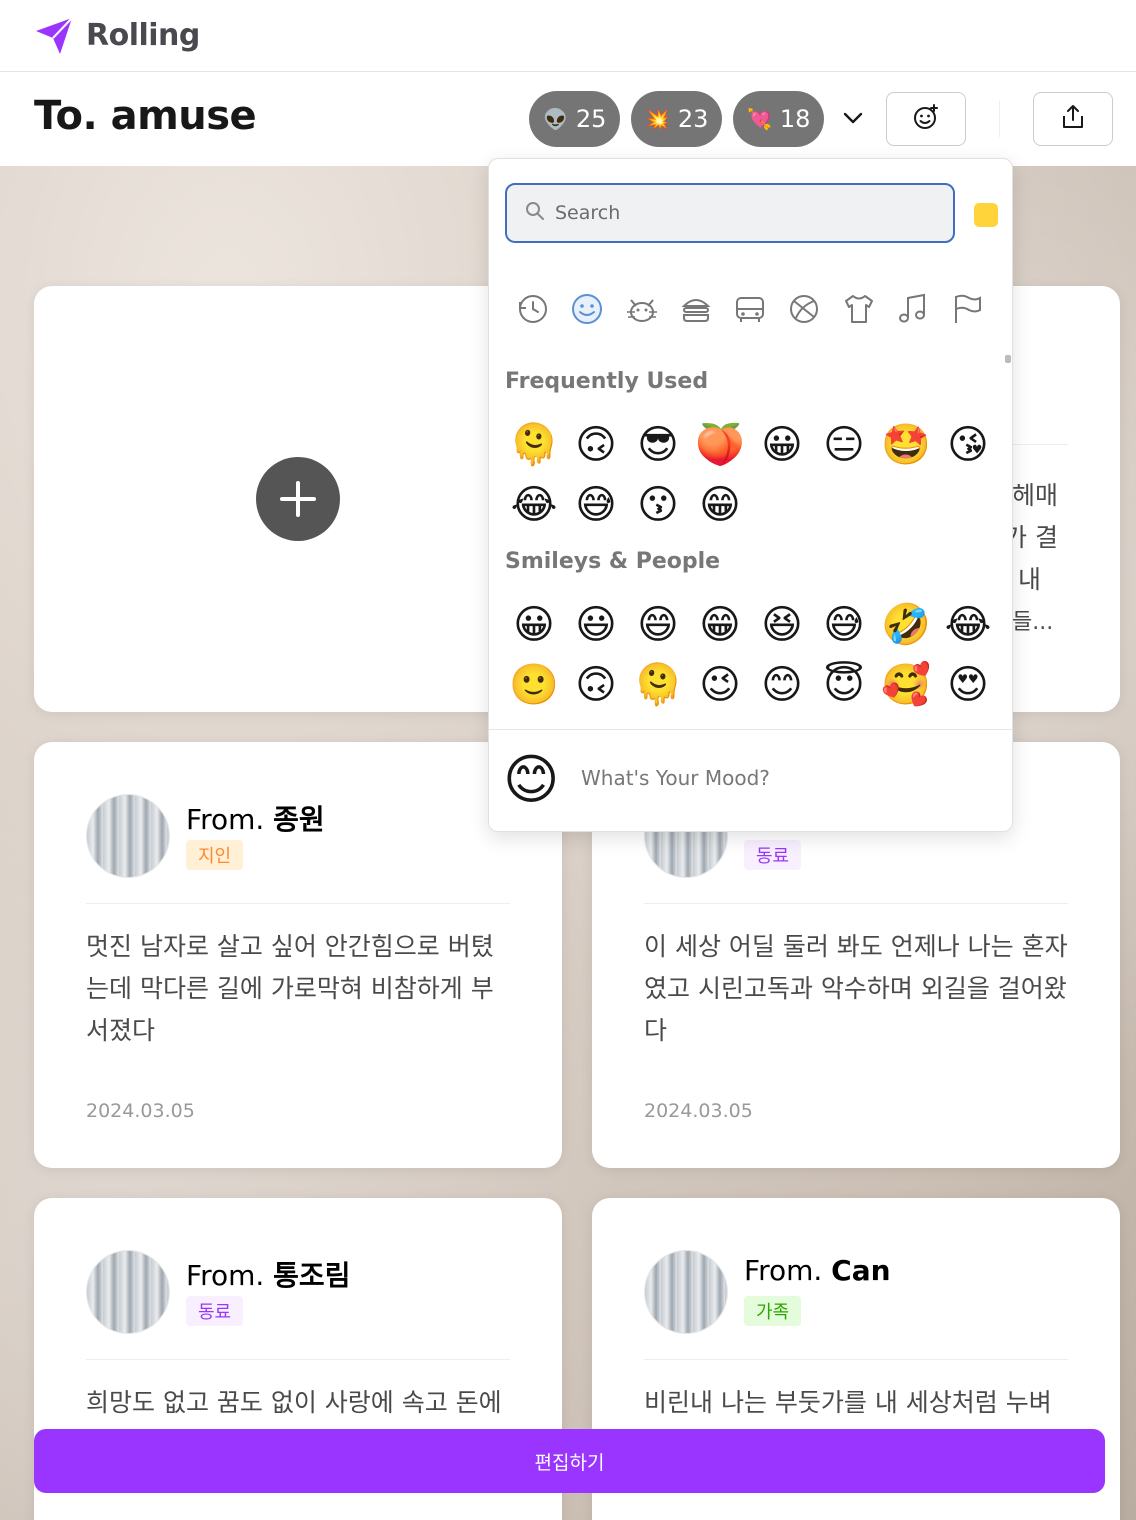 This screenshot has width=1136, height=1520. What do you see at coordinates (986, 215) in the screenshot?
I see `skin-tone-selector` at bounding box center [986, 215].